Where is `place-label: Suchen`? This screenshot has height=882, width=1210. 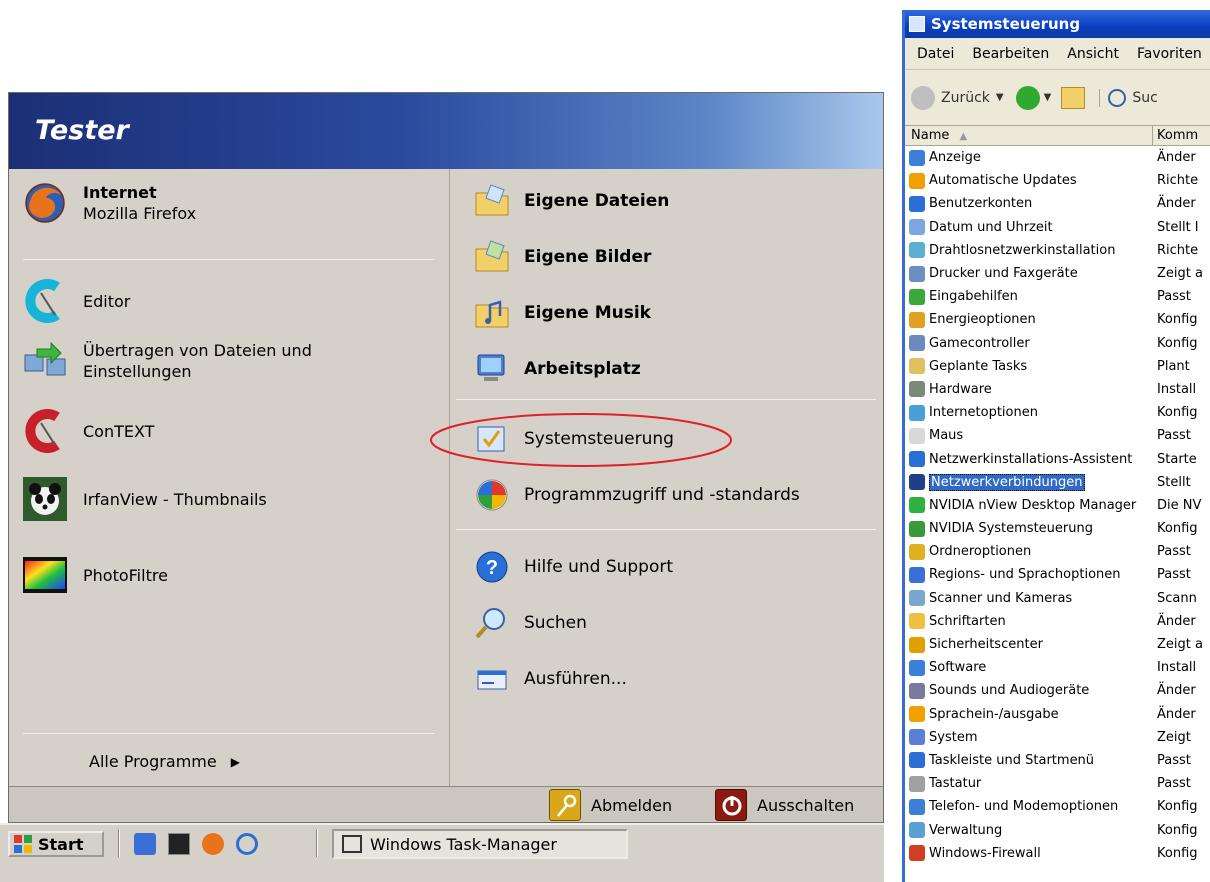
place-label: Suchen is located at coordinates (555, 623).